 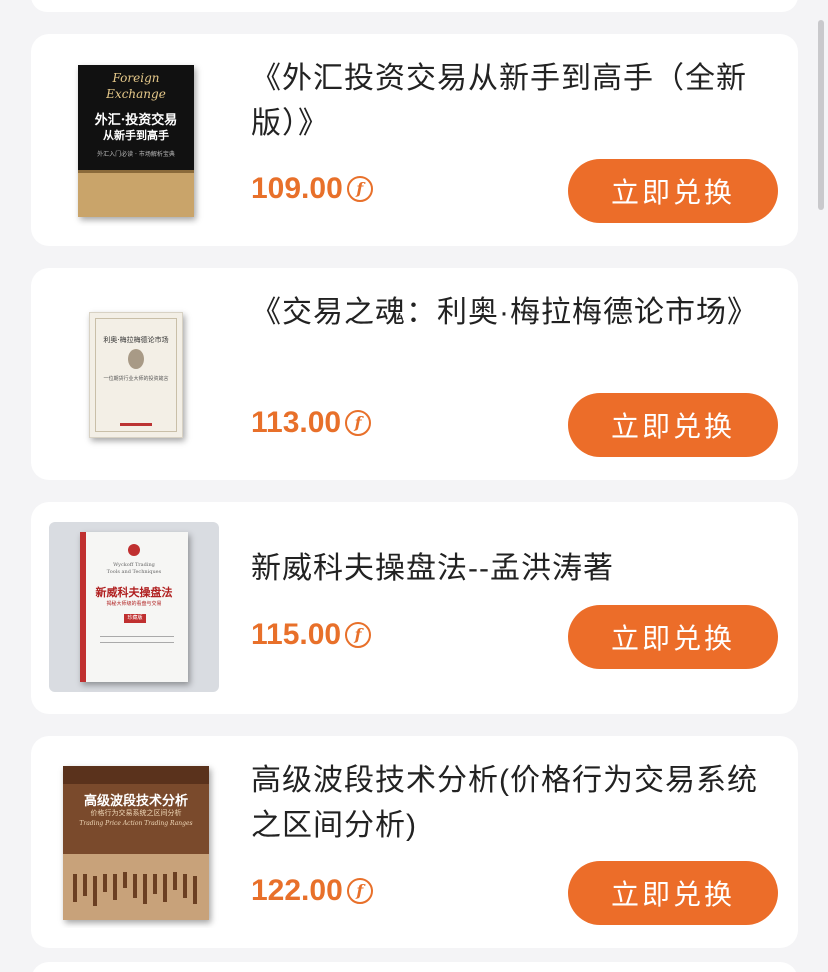 What do you see at coordinates (134, 572) in the screenshot?
I see `cover-en-line2: Tools and Techniques` at bounding box center [134, 572].